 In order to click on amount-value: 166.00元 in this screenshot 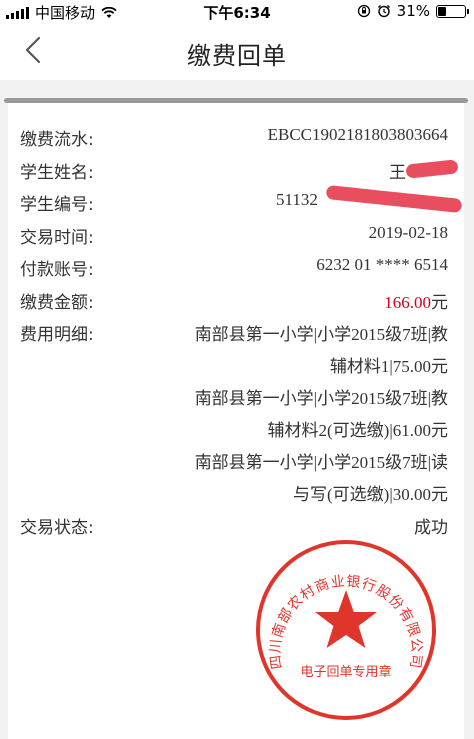, I will do `click(416, 300)`.